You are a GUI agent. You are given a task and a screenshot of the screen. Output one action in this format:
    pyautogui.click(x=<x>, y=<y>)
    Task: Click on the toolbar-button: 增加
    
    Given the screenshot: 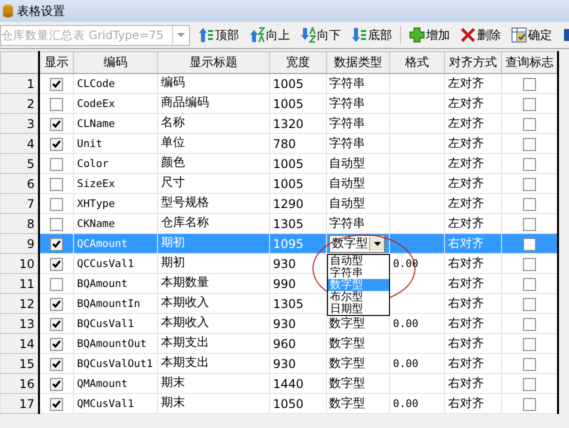 What is the action you would take?
    pyautogui.click(x=429, y=35)
    